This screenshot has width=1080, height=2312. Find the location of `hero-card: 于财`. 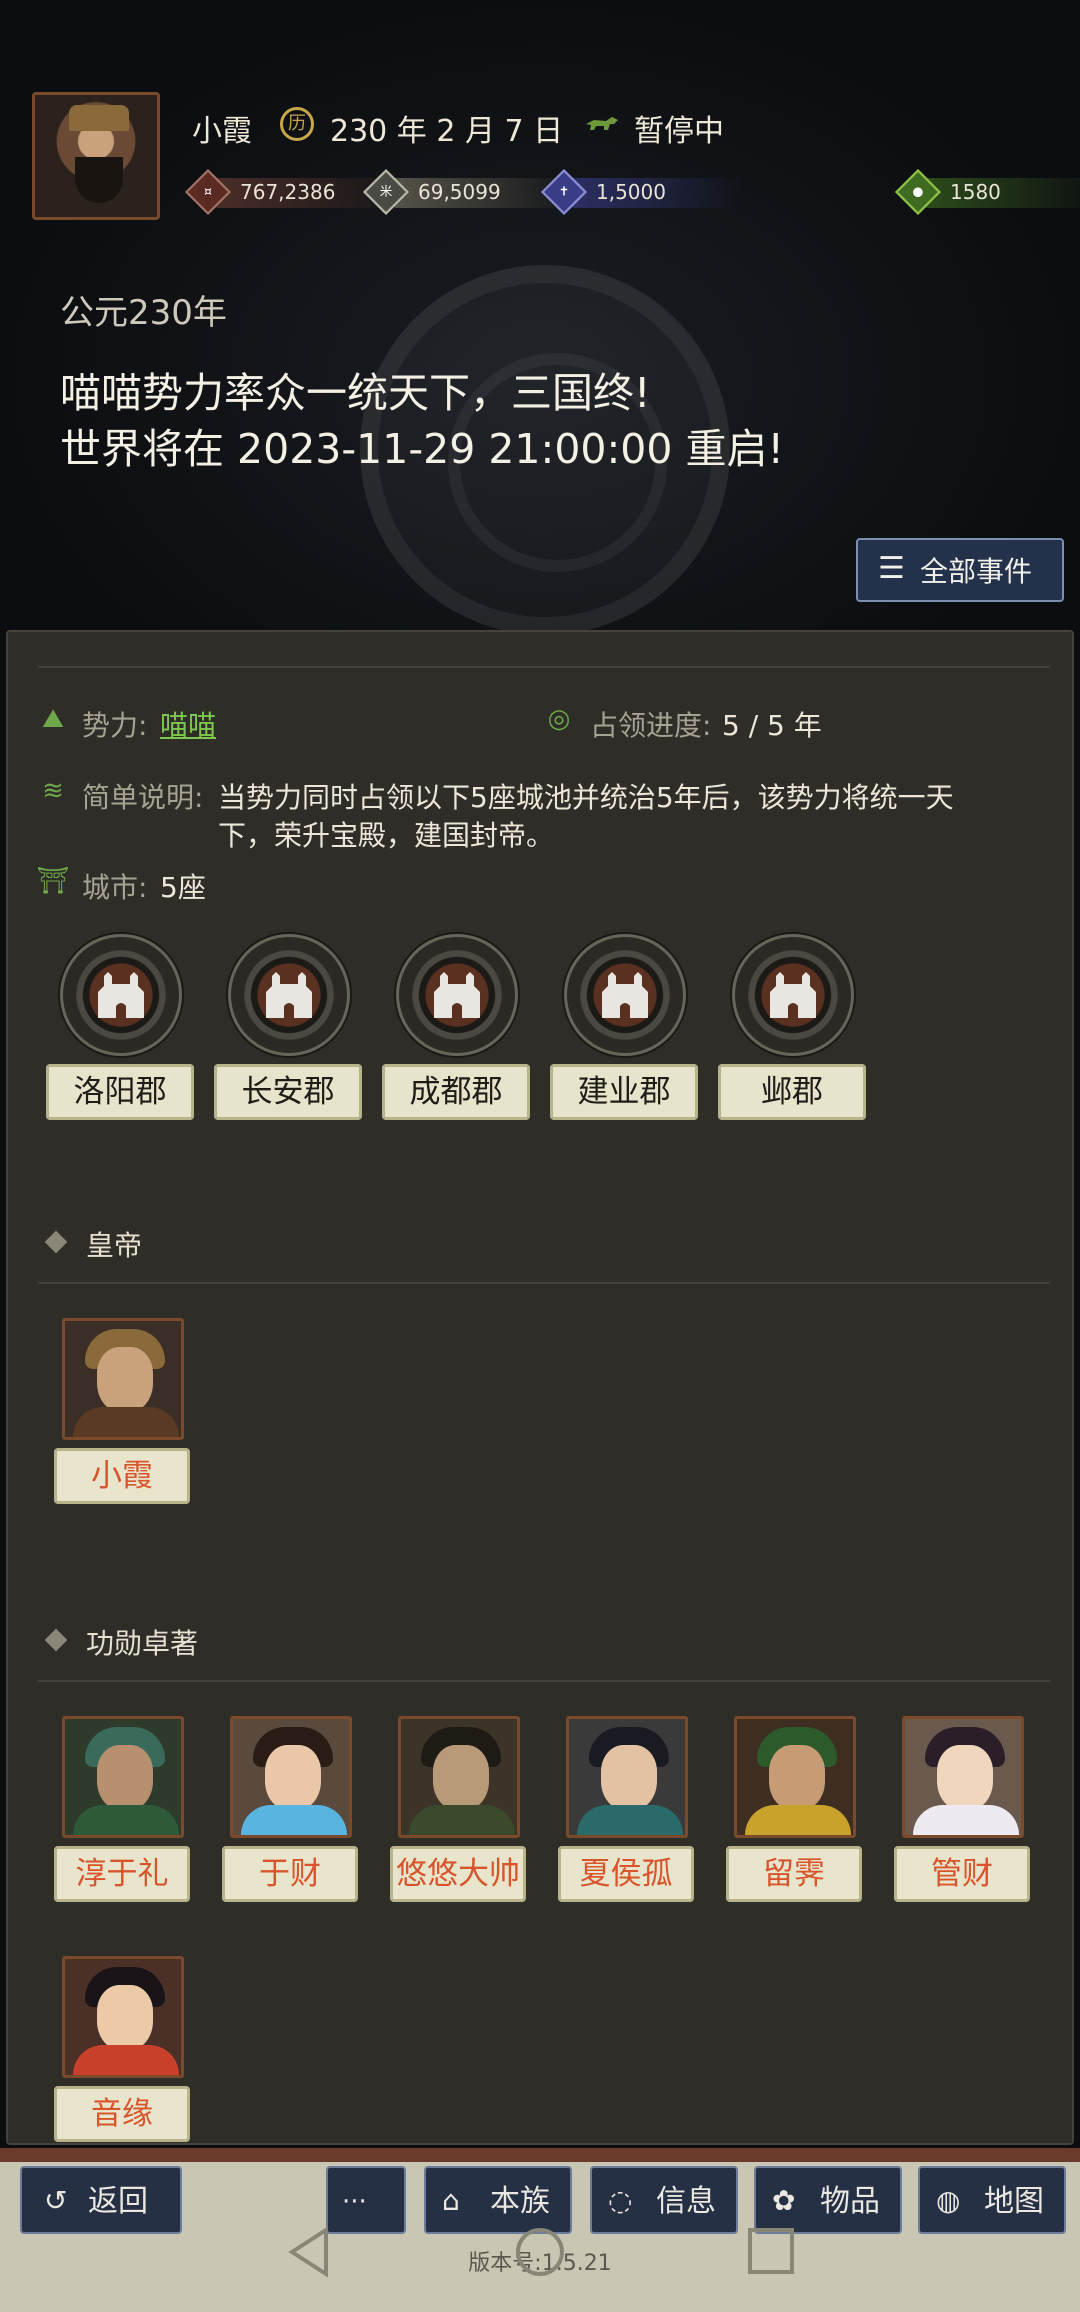

hero-card: 于财 is located at coordinates (290, 1811).